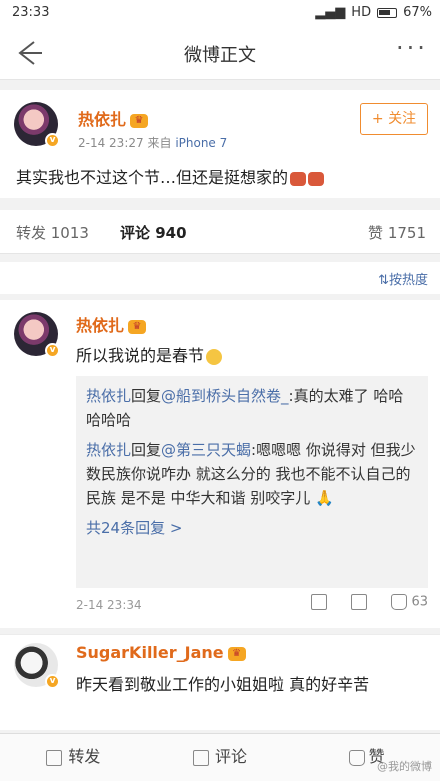 Image resolution: width=440 pixels, height=781 pixels. Describe the element at coordinates (159, 143) in the screenshot. I see `post-source-prefix: 来自` at that location.